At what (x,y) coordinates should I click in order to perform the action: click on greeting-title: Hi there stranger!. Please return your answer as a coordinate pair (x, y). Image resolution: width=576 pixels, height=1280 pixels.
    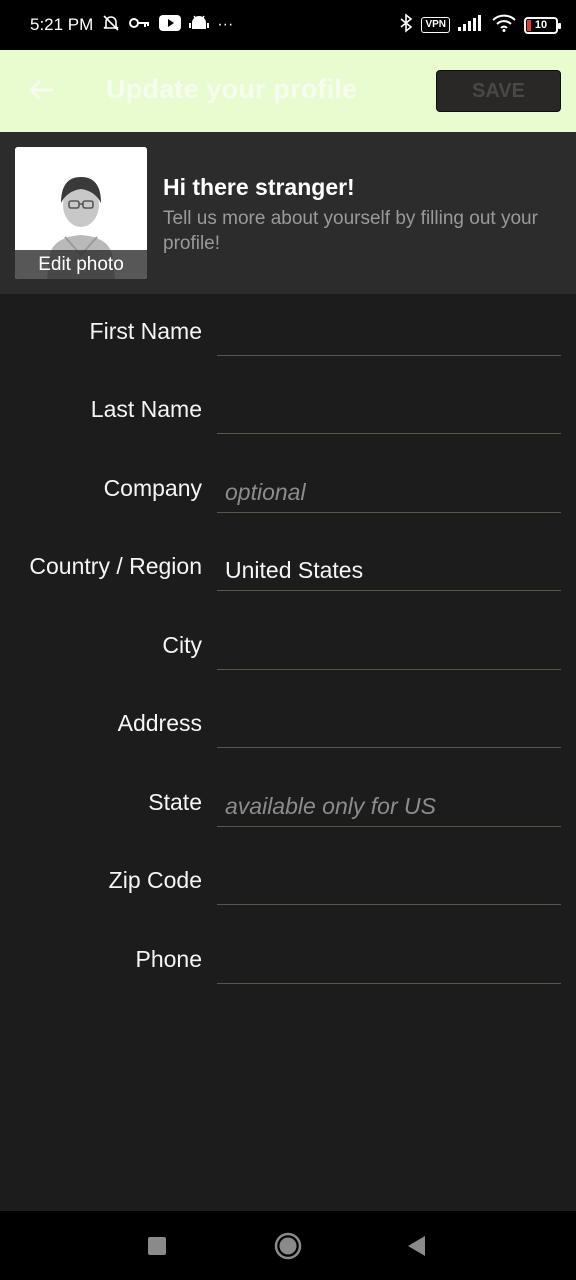
    Looking at the image, I should click on (259, 187).